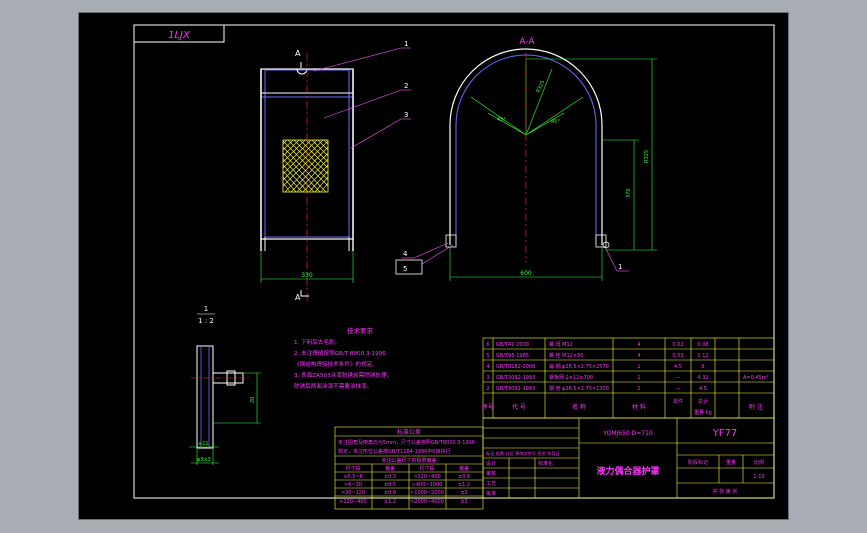  What do you see at coordinates (491, 484) in the screenshot?
I see `title-row: 工艺` at bounding box center [491, 484].